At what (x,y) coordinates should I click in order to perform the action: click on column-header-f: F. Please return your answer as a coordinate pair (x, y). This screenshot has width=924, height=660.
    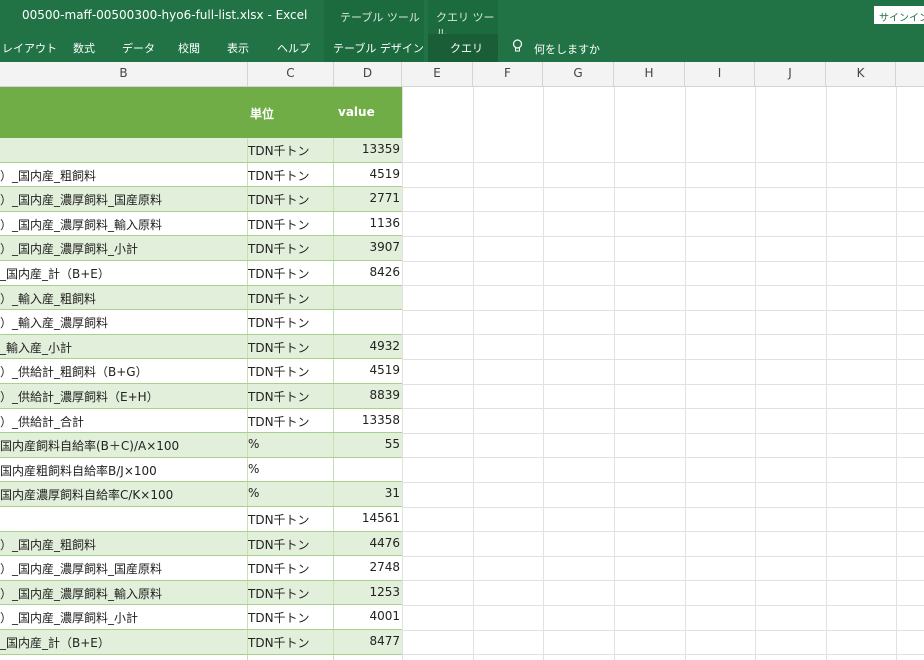
    Looking at the image, I should click on (508, 74).